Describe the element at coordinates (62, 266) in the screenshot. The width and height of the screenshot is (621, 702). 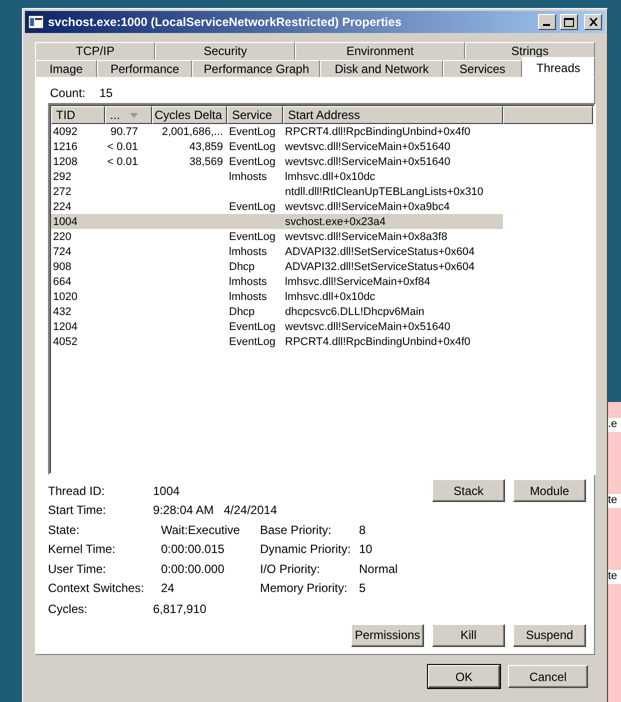
I see `table-cell-text: 908` at that location.